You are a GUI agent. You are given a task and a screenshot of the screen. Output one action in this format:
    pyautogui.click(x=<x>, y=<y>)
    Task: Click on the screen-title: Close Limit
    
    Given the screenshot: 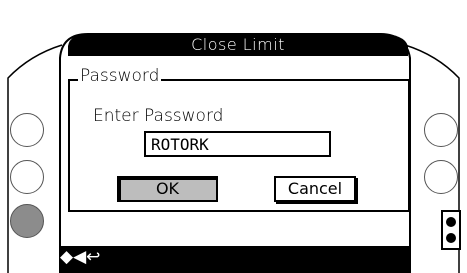 What is the action you would take?
    pyautogui.click(x=238, y=44)
    